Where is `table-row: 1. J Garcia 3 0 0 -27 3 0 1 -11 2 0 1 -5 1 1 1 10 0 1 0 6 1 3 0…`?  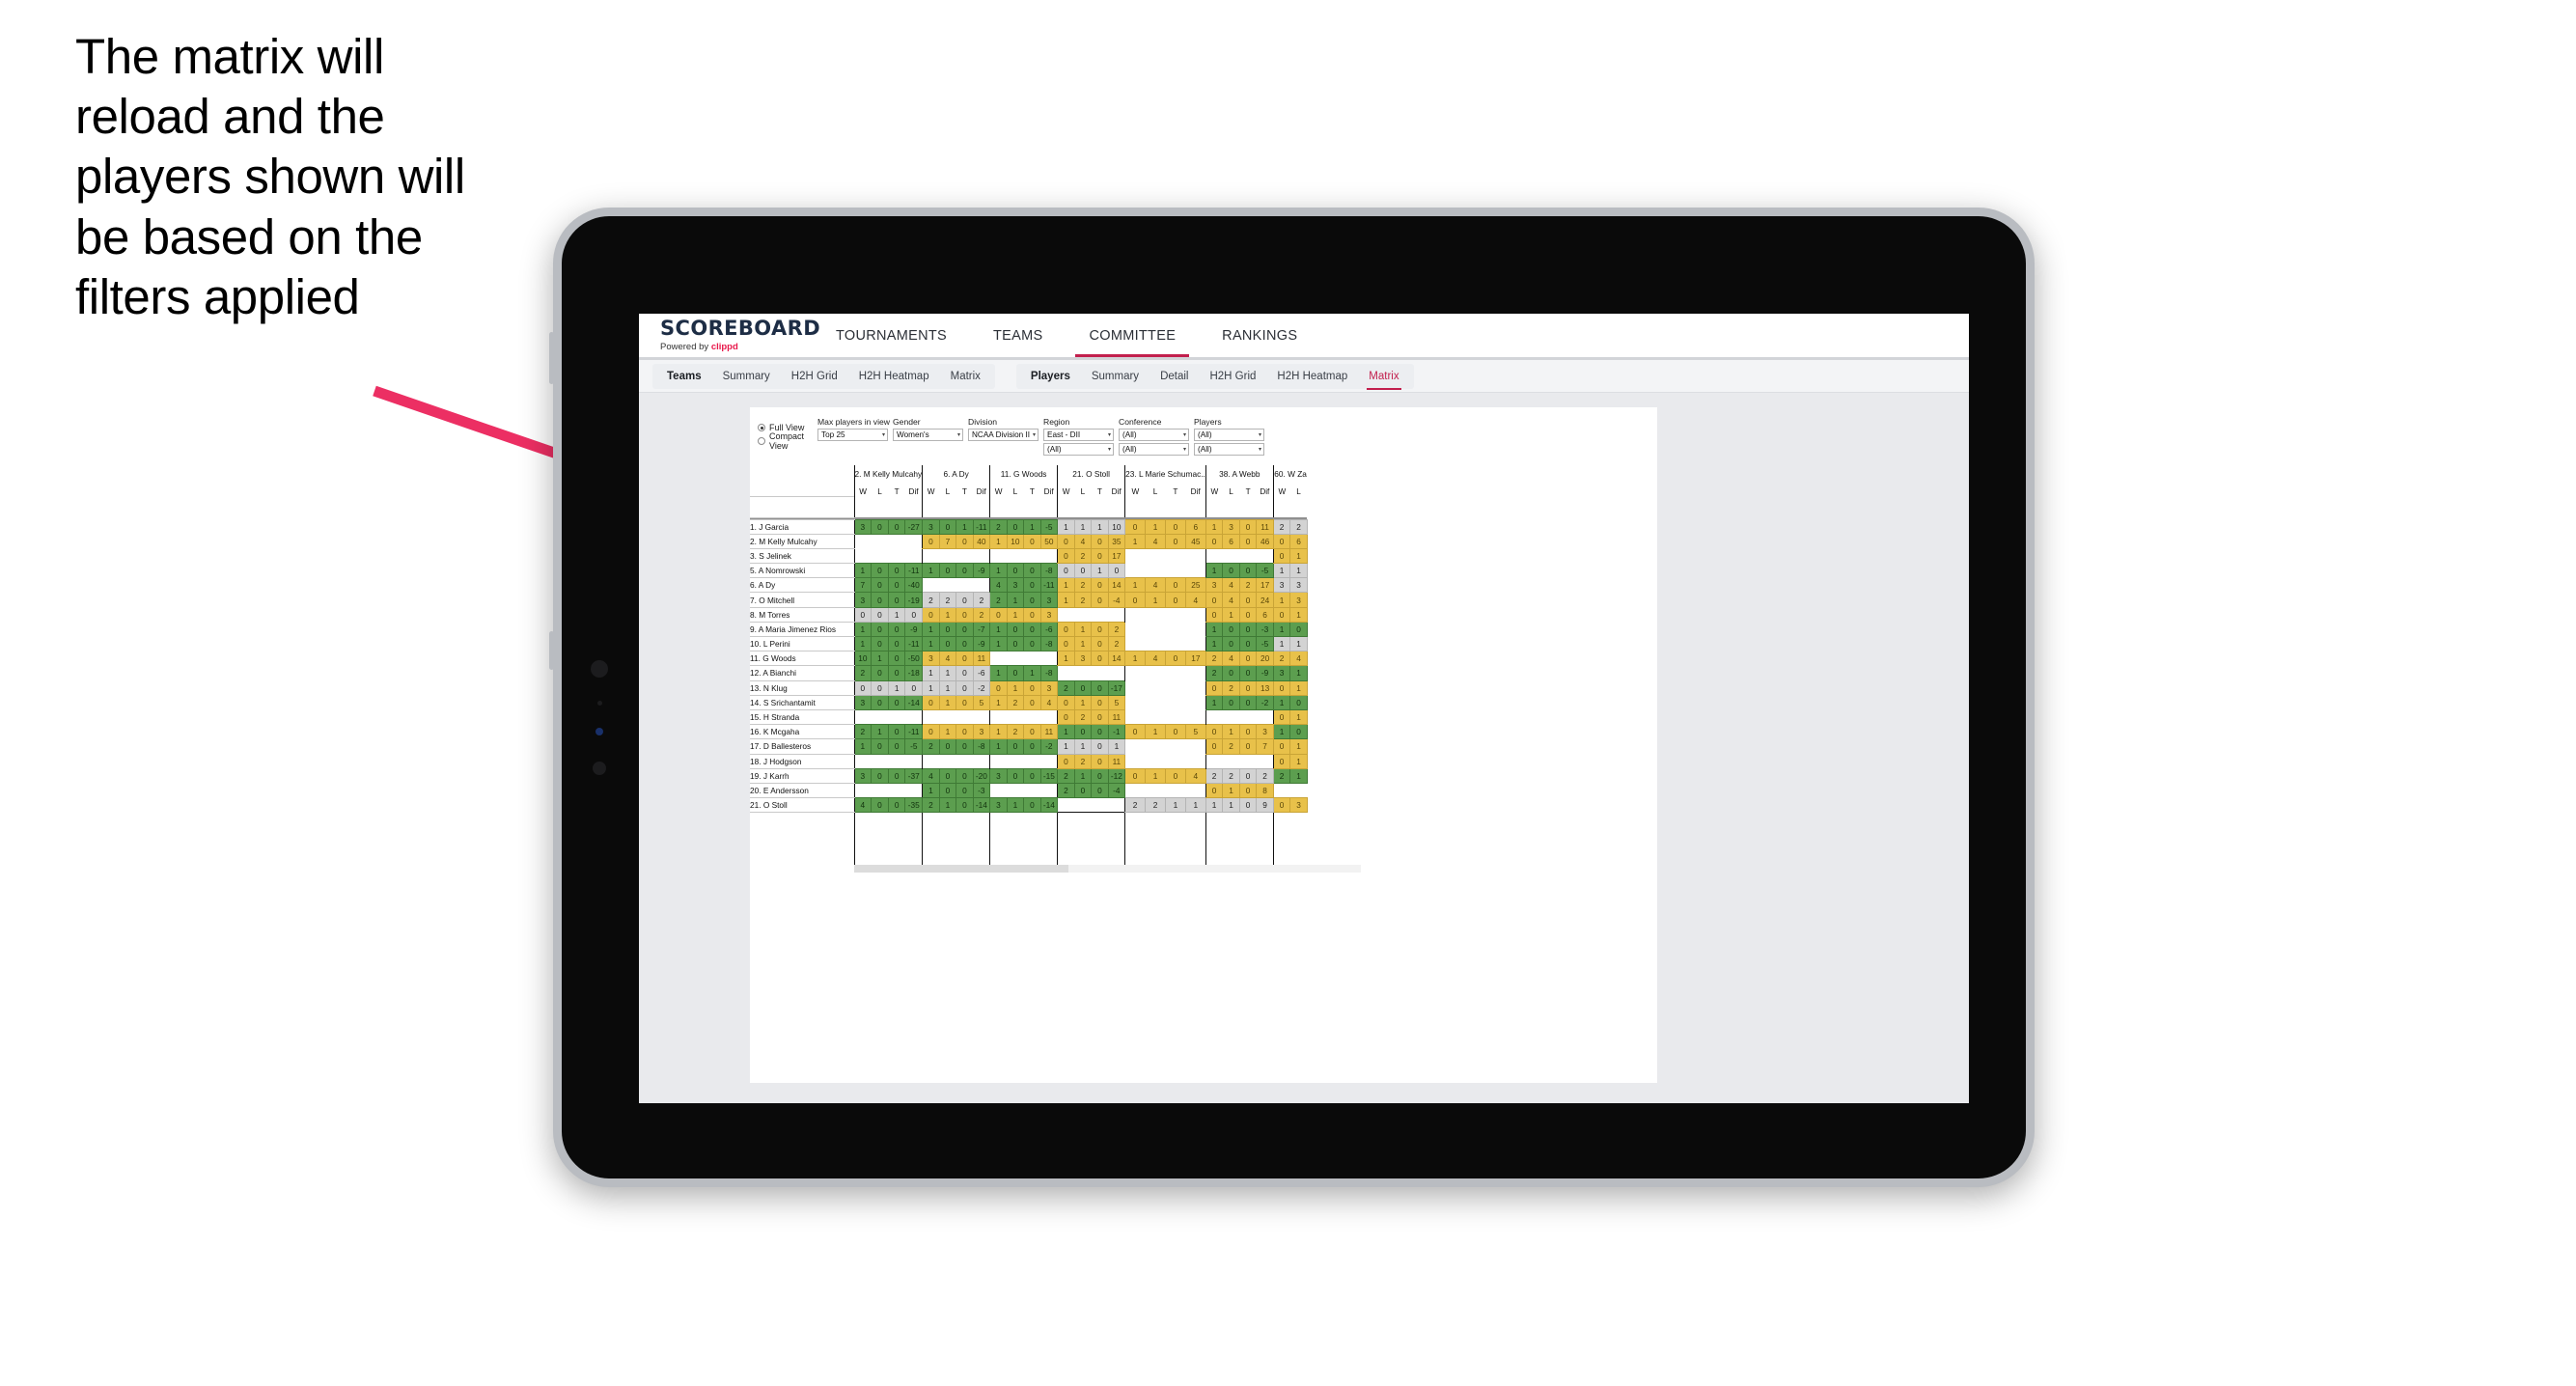 table-row: 1. J Garcia 3 0 0 -27 3 0 1 -11 2 0 1 -5 1 1 1 10 0 1 0 6 1 3 0… is located at coordinates (1029, 526).